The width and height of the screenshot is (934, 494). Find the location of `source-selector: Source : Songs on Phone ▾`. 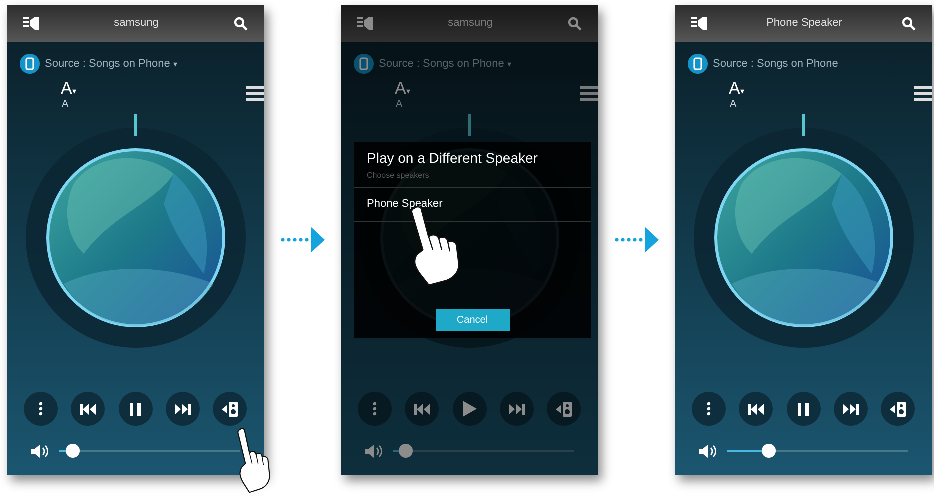

source-selector: Source : Songs on Phone ▾ is located at coordinates (111, 64).